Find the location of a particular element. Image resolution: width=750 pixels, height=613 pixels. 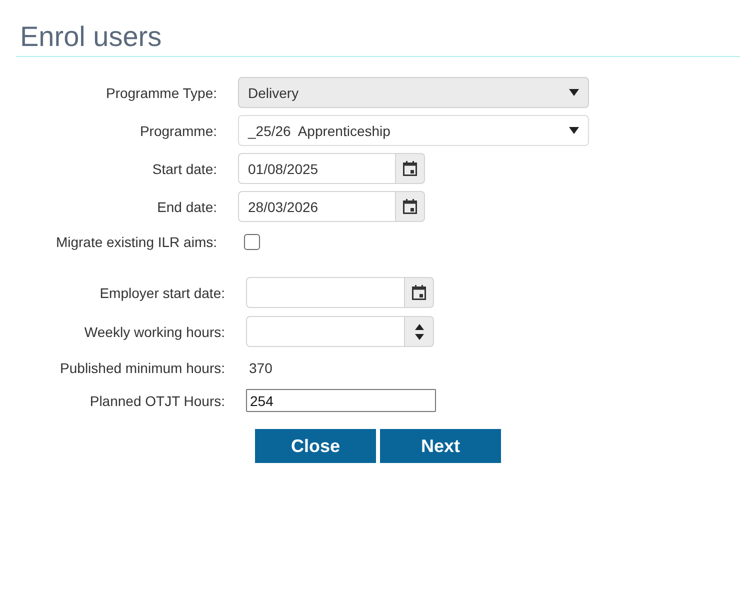

input-field: 254 is located at coordinates (341, 400).